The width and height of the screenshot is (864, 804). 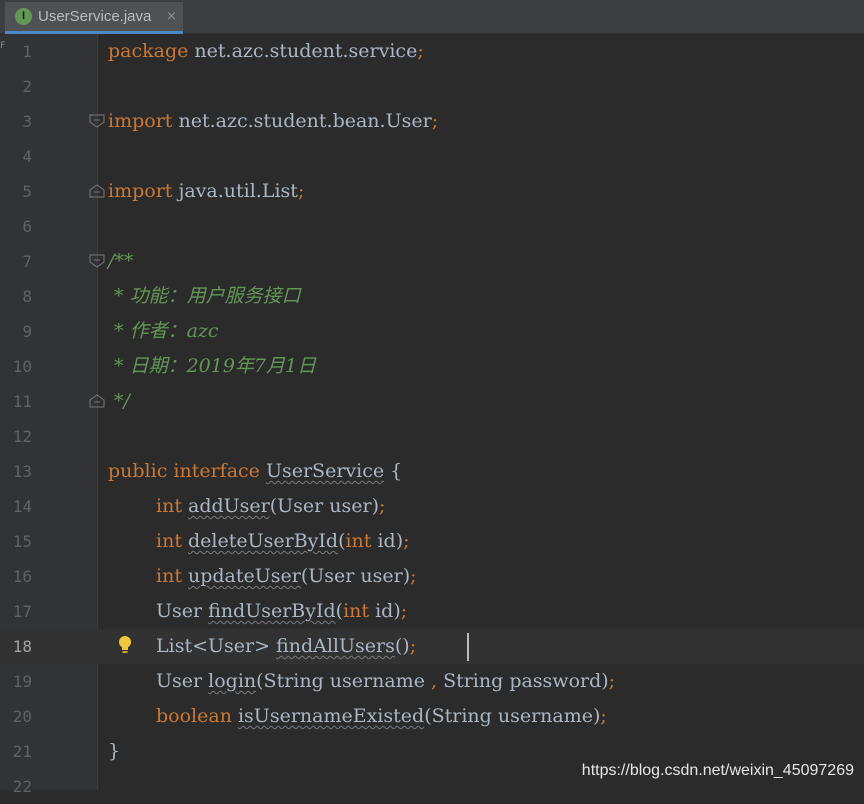 What do you see at coordinates (27, 296) in the screenshot?
I see `line-number: 8` at bounding box center [27, 296].